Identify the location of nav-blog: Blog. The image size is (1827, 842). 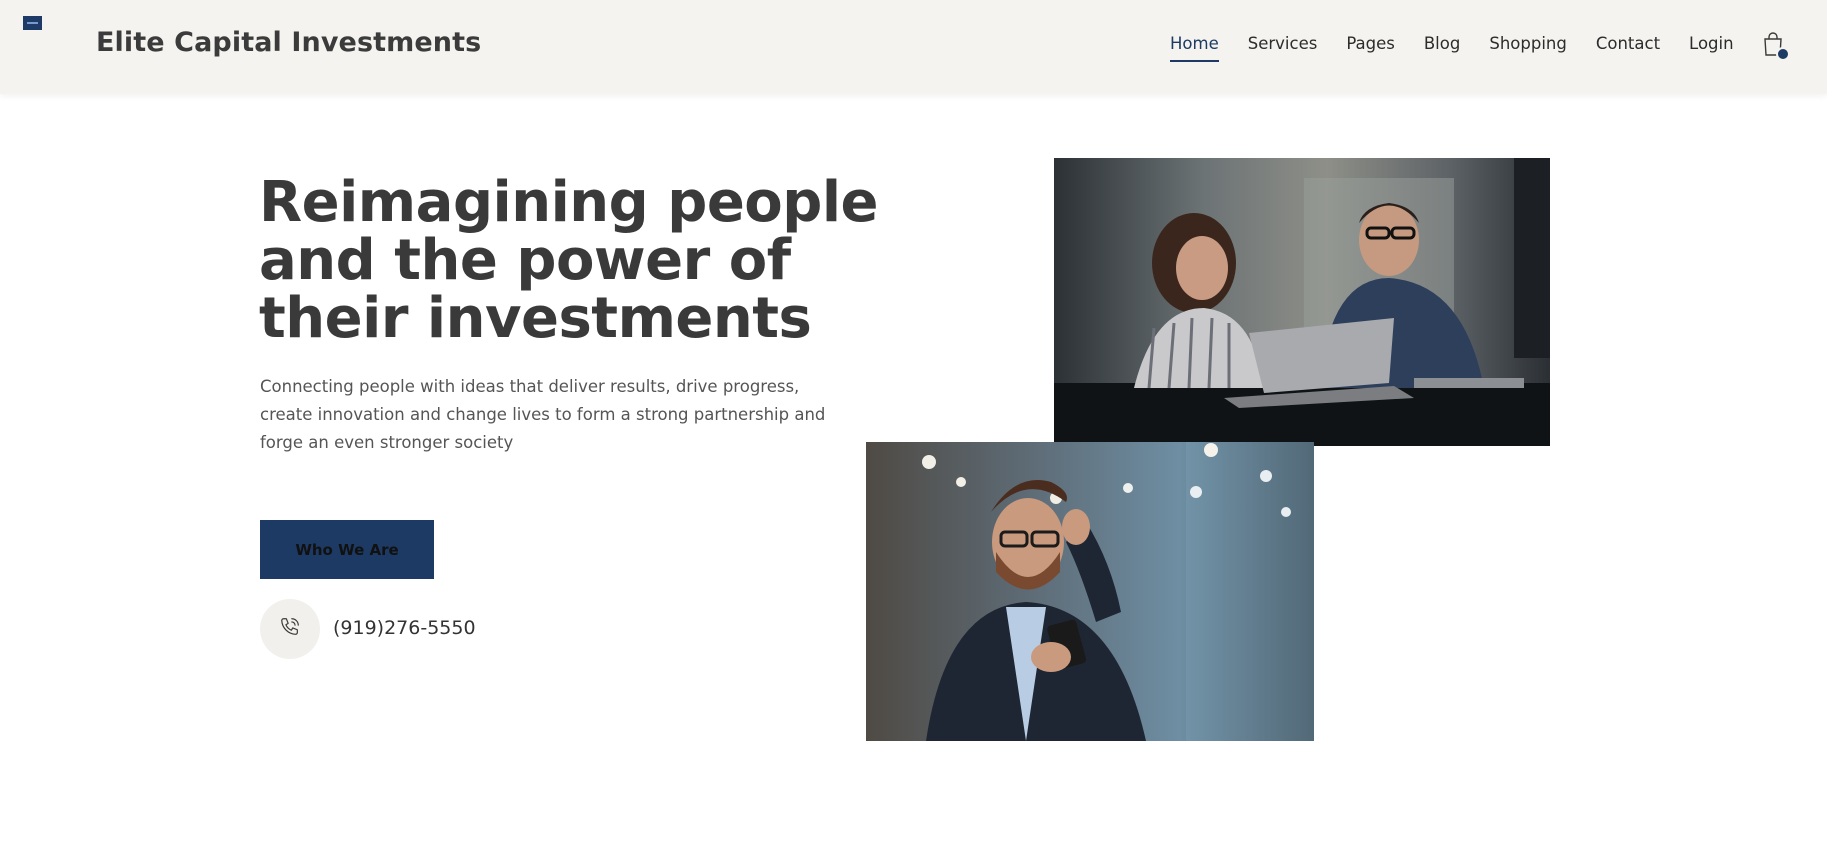
(1442, 48).